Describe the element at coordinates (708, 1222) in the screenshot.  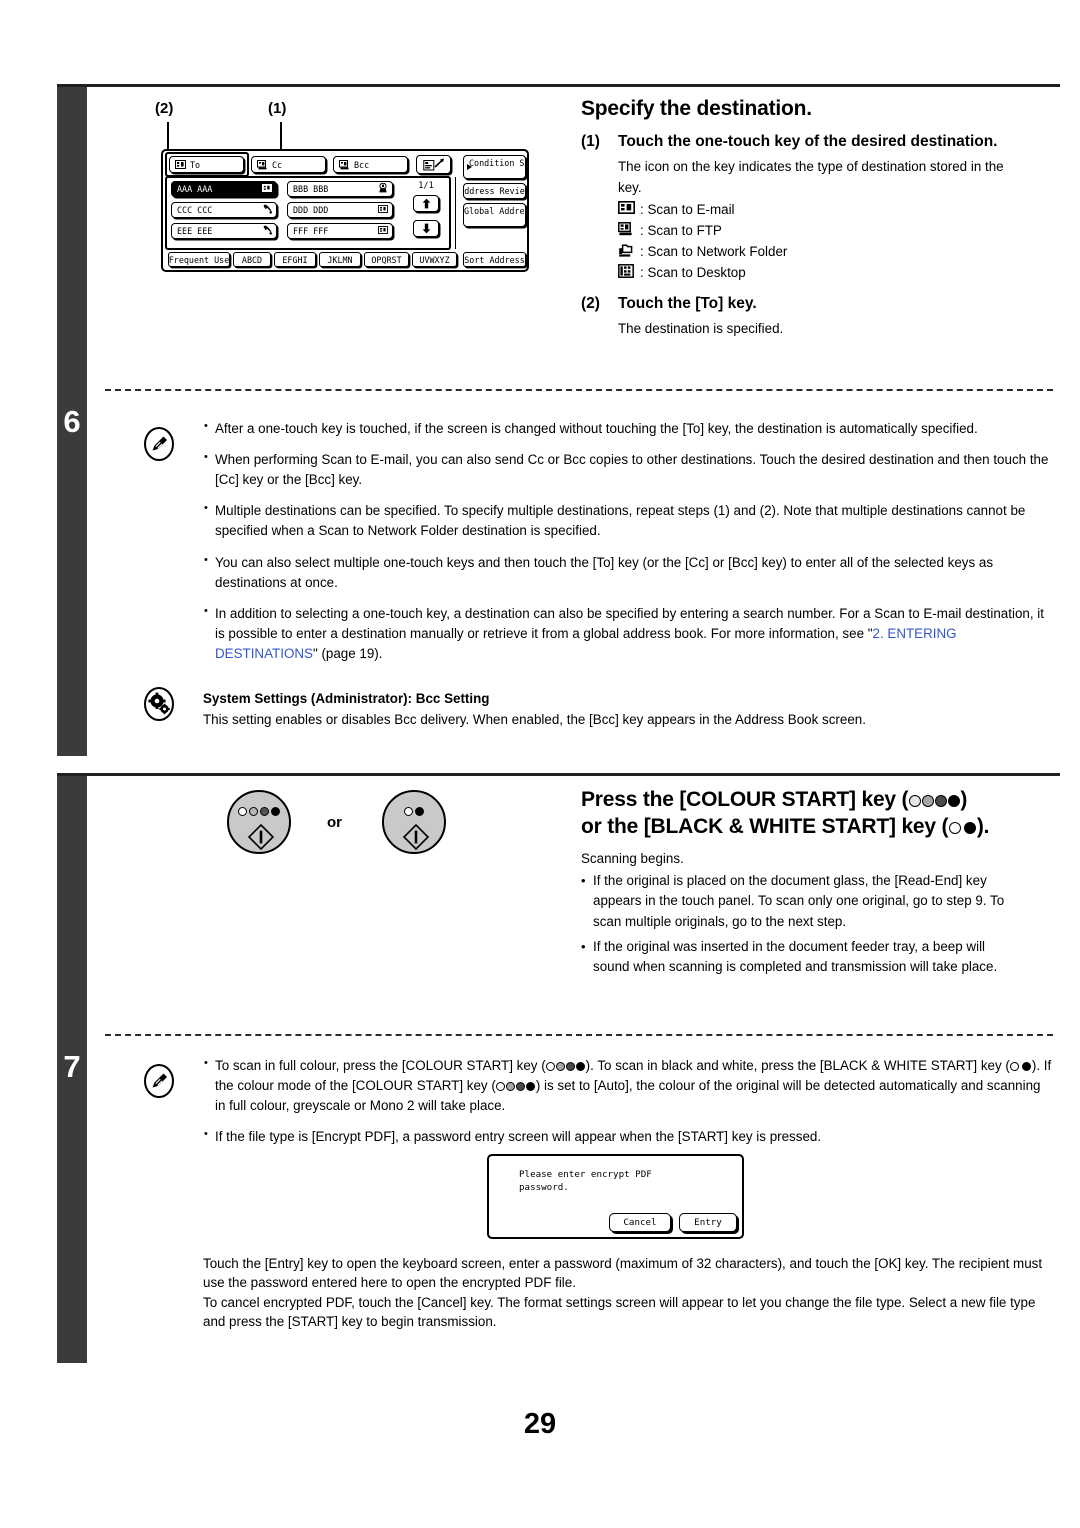
I see `encrypt-pdf-entry-button: Entry` at that location.